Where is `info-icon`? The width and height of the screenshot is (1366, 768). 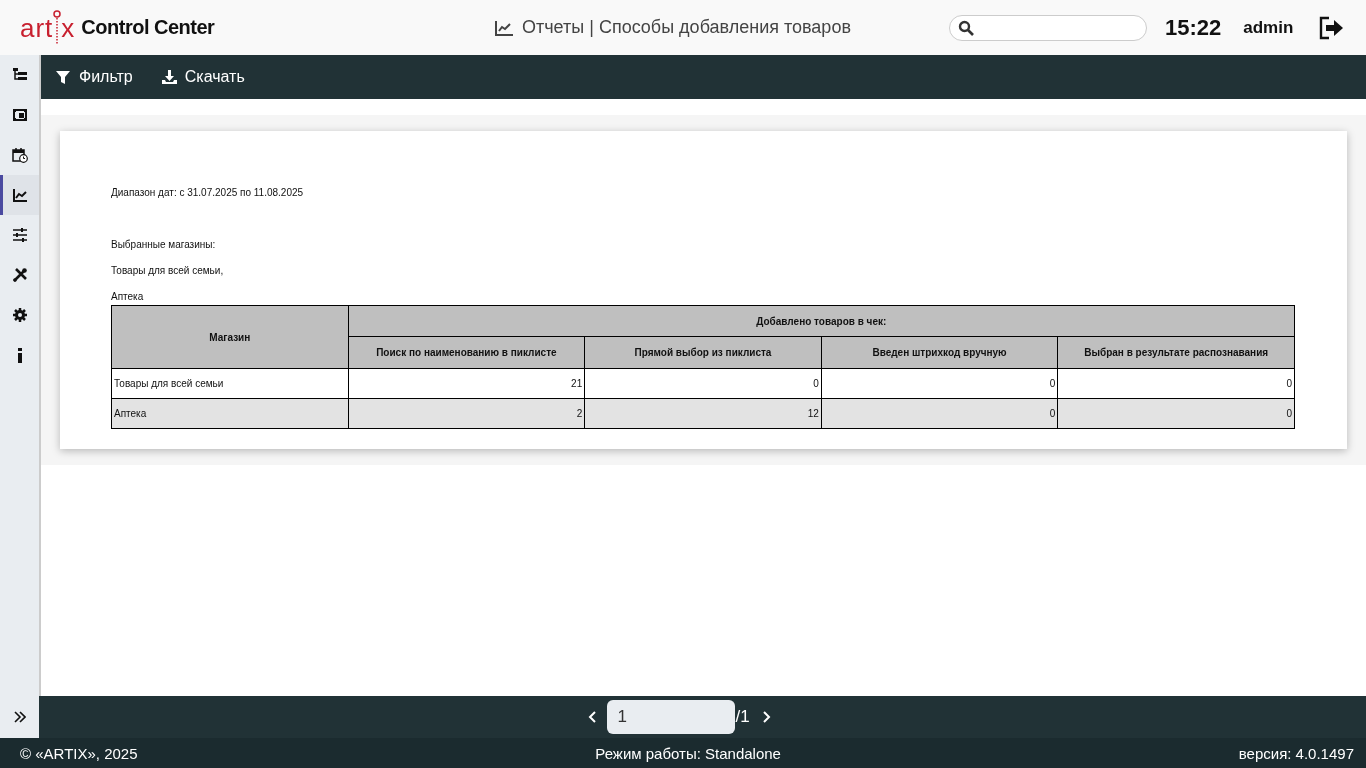 info-icon is located at coordinates (19, 355).